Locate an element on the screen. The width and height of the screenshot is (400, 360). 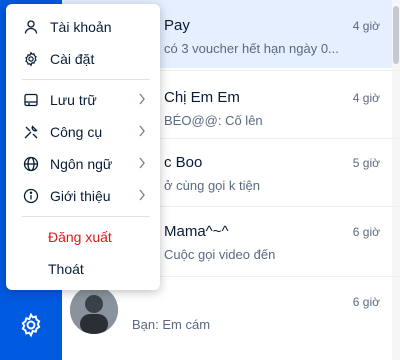
menu-item-account: Tài khoản is located at coordinates (83, 27).